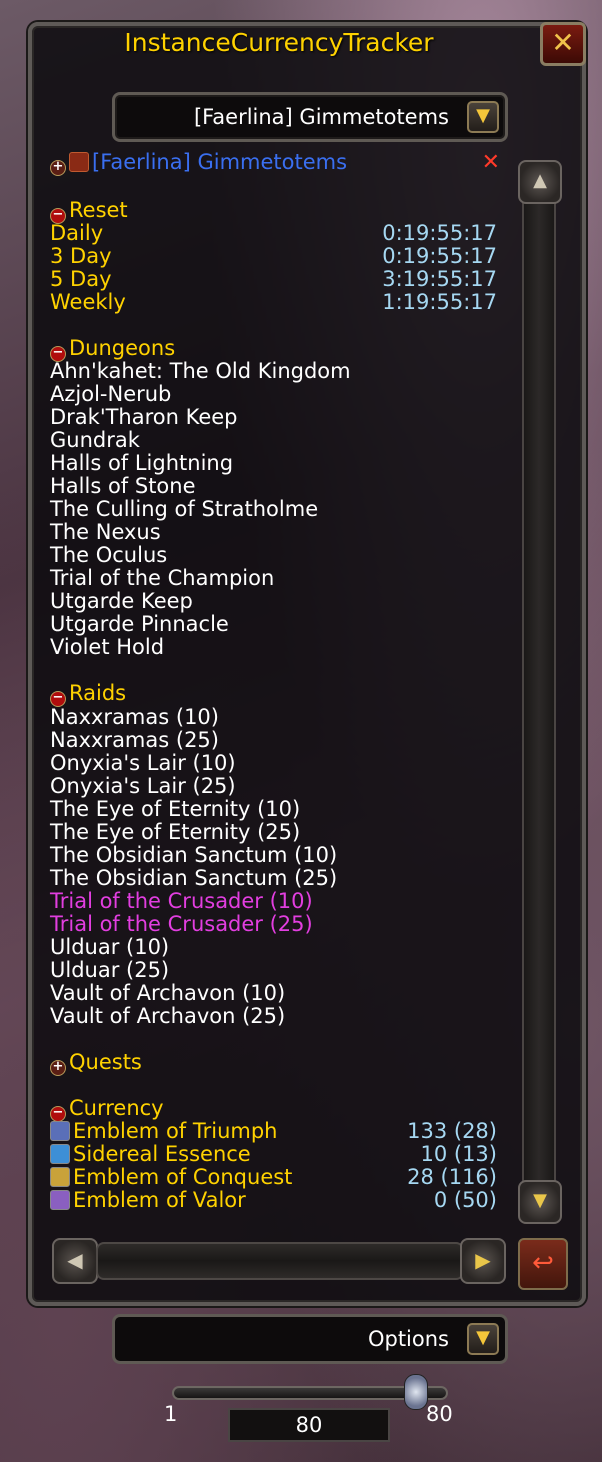 The height and width of the screenshot is (1462, 602). I want to click on raid-name: Trial of the Crusader (25), so click(181, 924).